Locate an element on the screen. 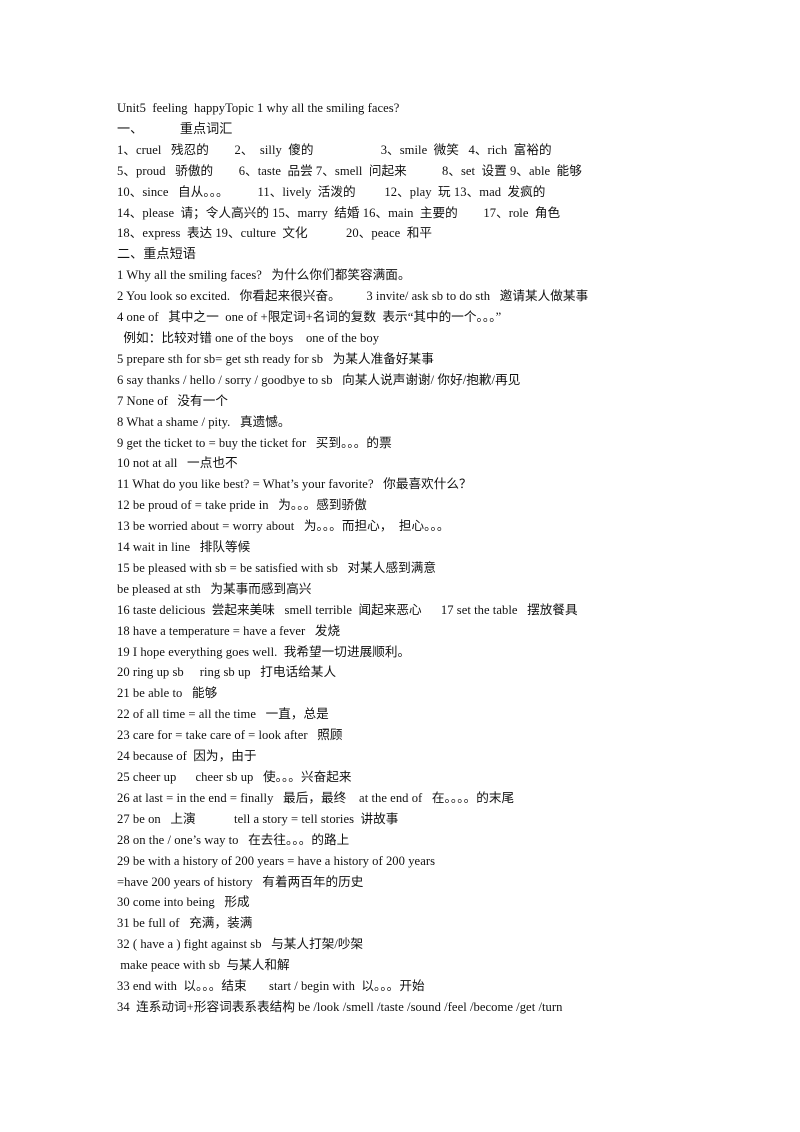  phrase-line: 7 None of 没有一个 is located at coordinates (172, 400).